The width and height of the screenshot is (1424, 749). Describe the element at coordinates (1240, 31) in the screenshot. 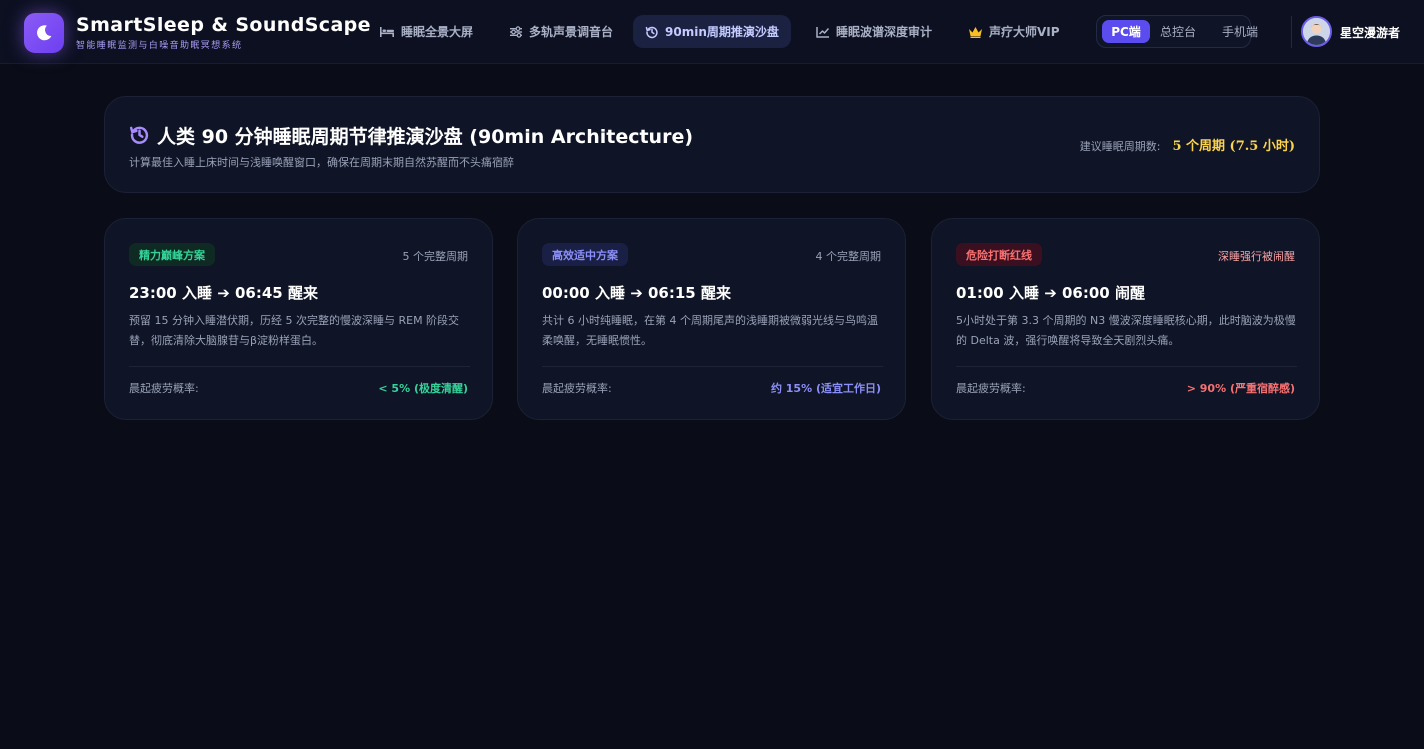

I see `view-option-mobile: 手机端` at that location.